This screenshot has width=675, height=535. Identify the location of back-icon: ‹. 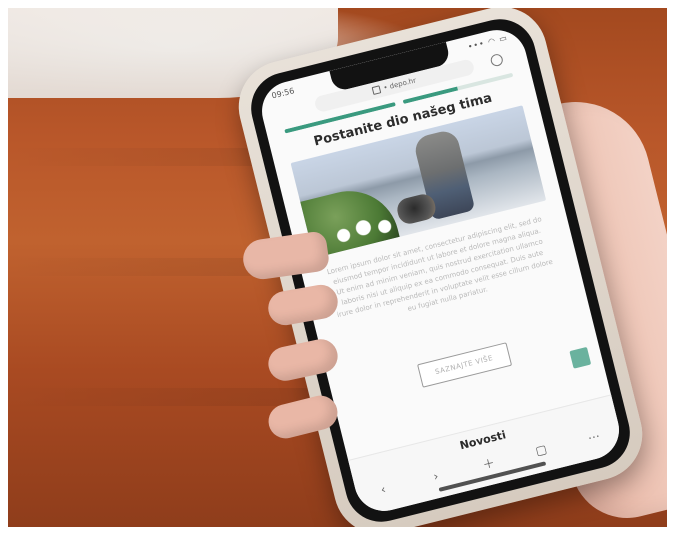
(383, 489).